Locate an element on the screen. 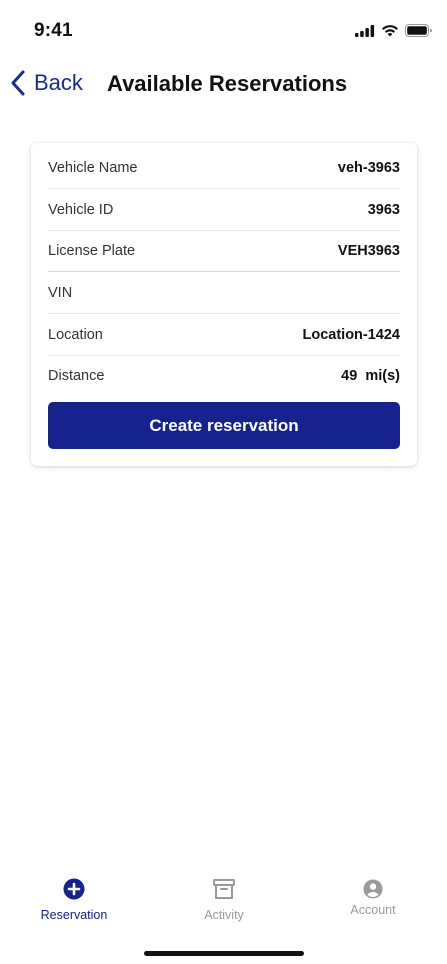 The image size is (447, 964). status-bar: 9:41 is located at coordinates (223, 31).